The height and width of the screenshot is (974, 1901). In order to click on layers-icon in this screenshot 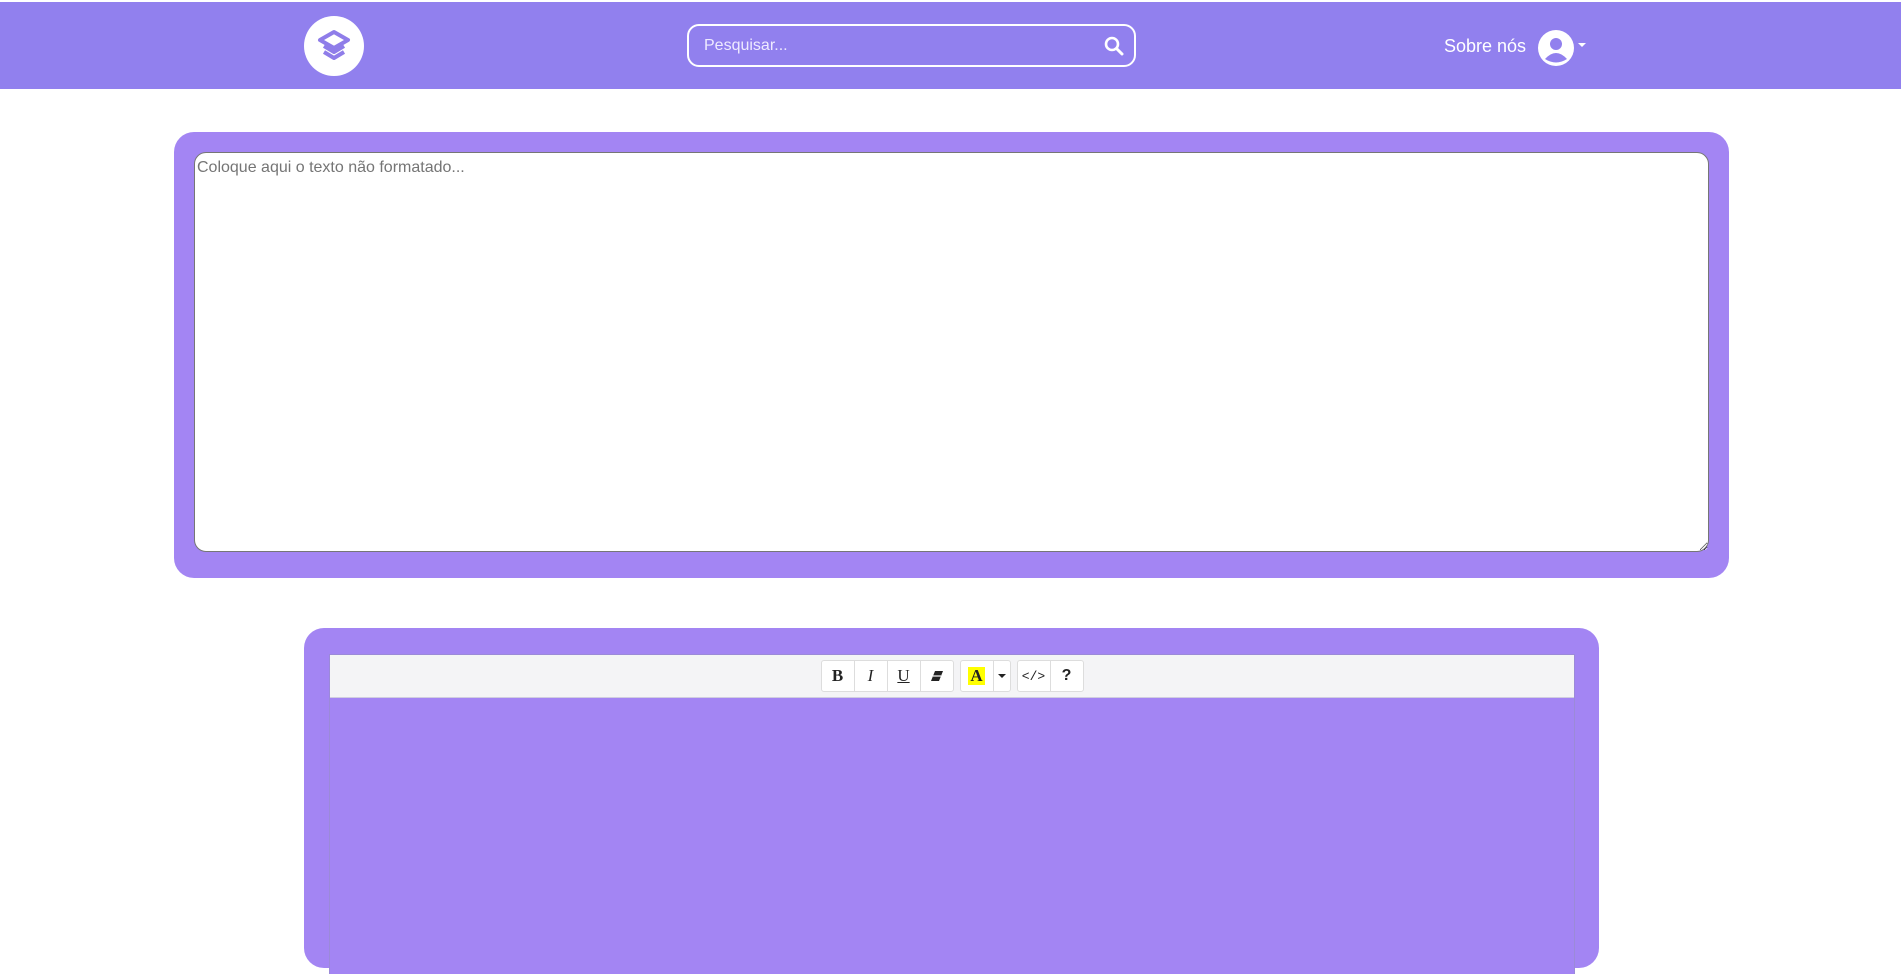, I will do `click(334, 45)`.